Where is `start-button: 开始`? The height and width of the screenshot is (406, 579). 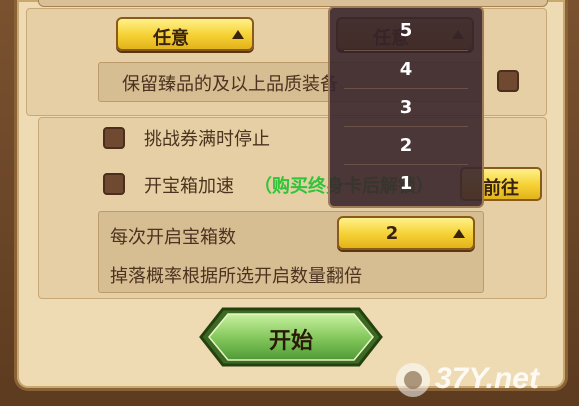
start-button: 开始 is located at coordinates (291, 337).